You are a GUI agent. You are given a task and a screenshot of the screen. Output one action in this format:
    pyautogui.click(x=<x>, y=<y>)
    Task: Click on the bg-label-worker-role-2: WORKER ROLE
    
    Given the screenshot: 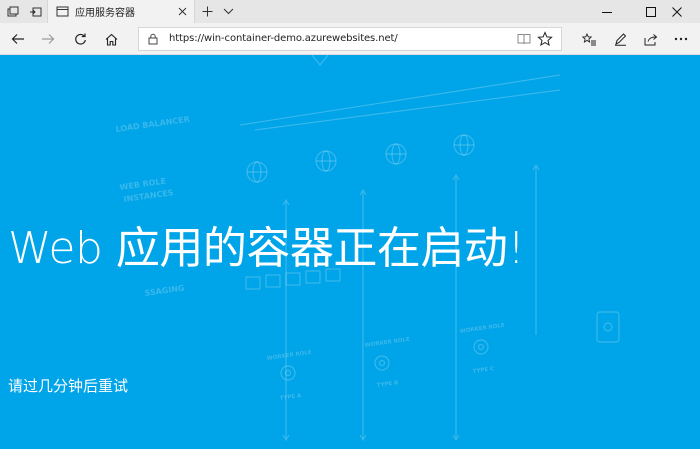 What is the action you would take?
    pyautogui.click(x=387, y=343)
    